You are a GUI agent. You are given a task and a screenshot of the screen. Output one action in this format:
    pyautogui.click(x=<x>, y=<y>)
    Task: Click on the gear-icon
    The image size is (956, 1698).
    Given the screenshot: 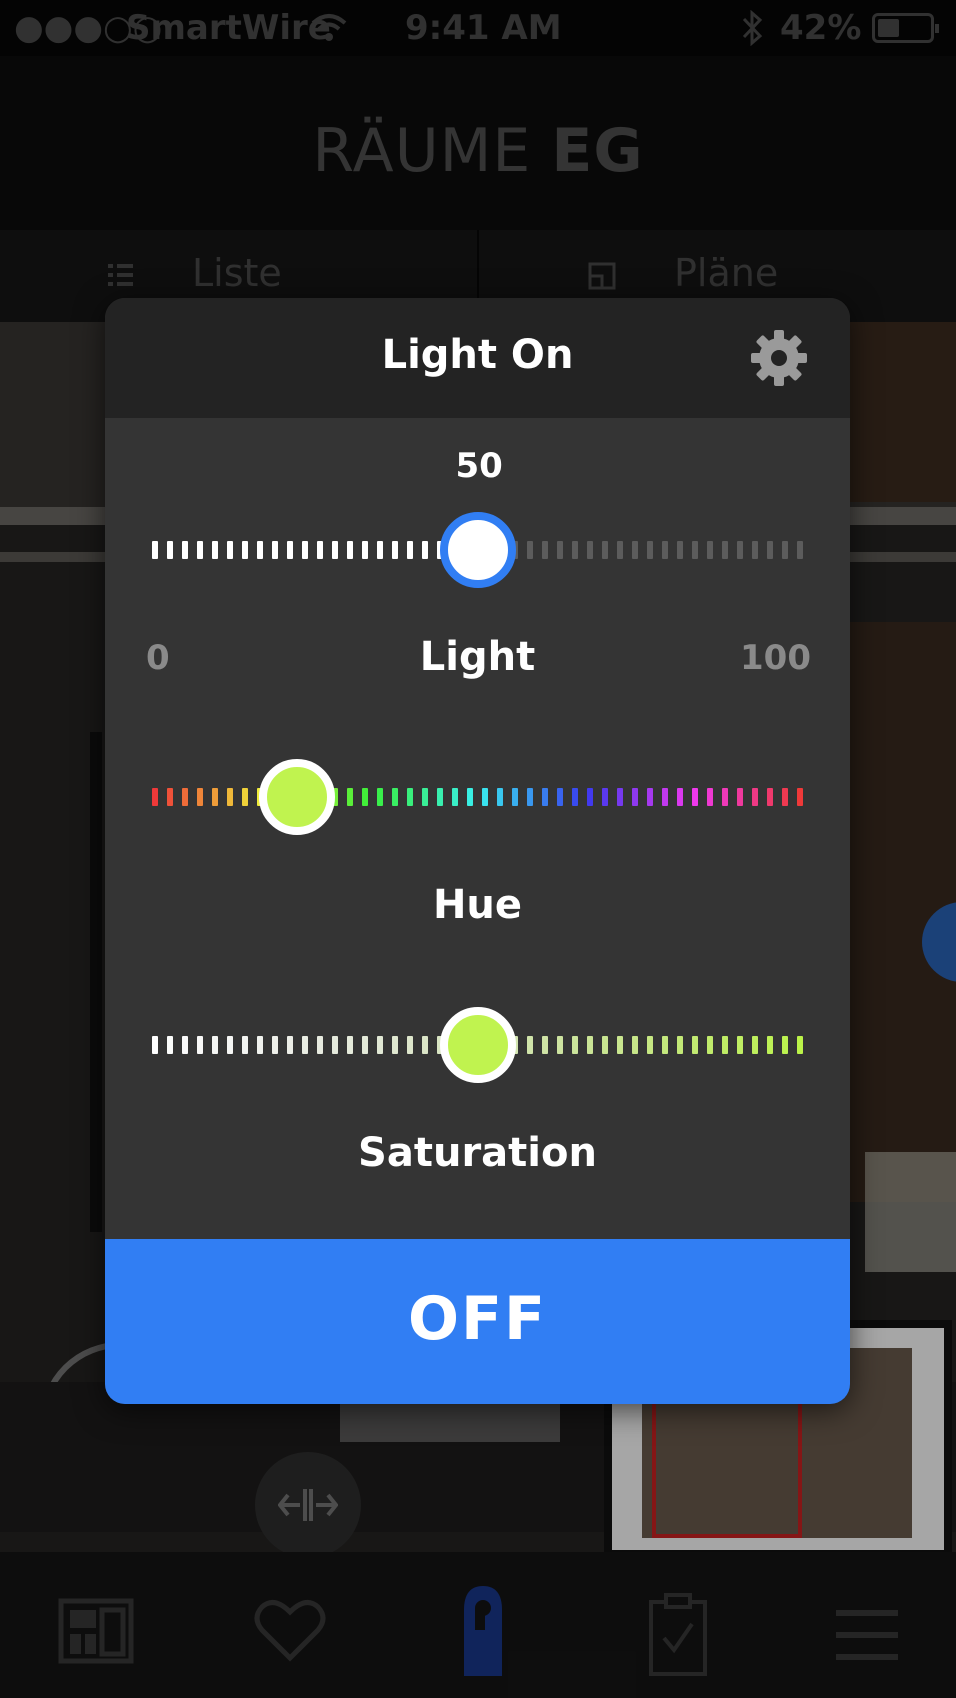 What is the action you would take?
    pyautogui.click(x=779, y=358)
    